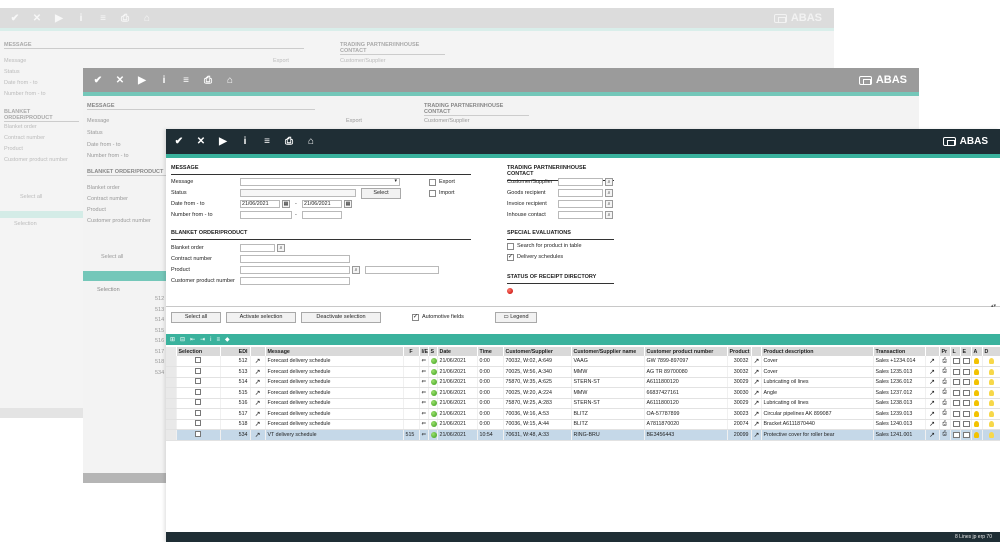 This screenshot has width=1000, height=542. Describe the element at coordinates (381, 193) in the screenshot. I see `select-button: Select` at that location.